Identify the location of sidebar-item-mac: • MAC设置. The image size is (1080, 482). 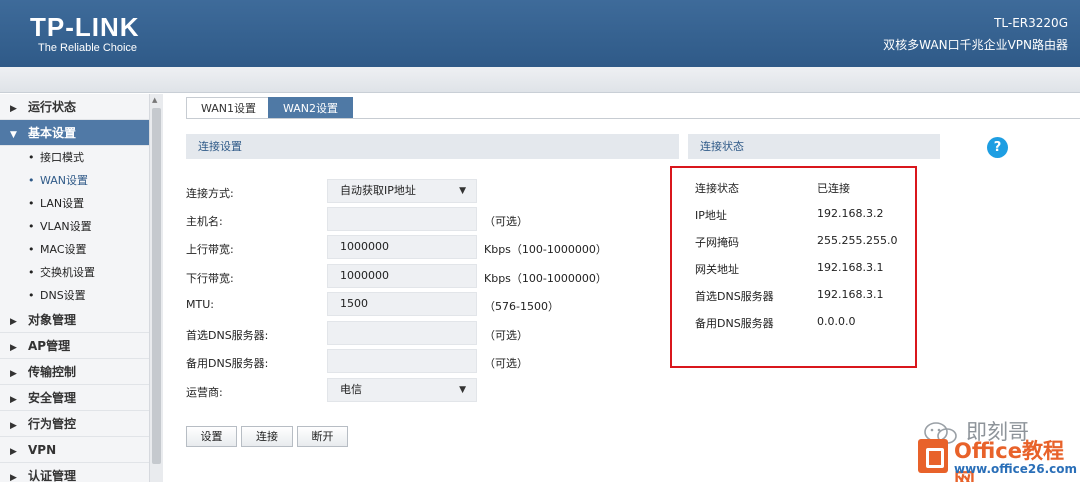
(74, 249).